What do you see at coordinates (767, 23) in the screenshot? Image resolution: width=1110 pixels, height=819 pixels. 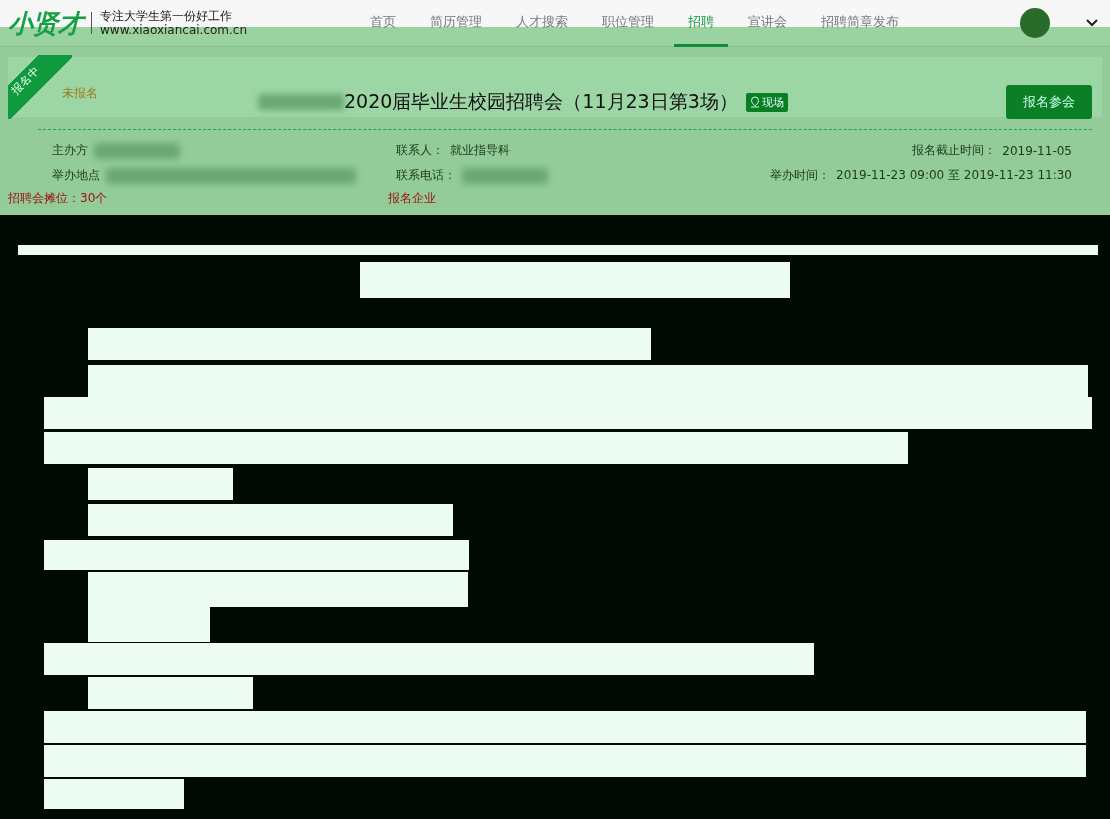 I see `nav-tab: 宣讲会` at bounding box center [767, 23].